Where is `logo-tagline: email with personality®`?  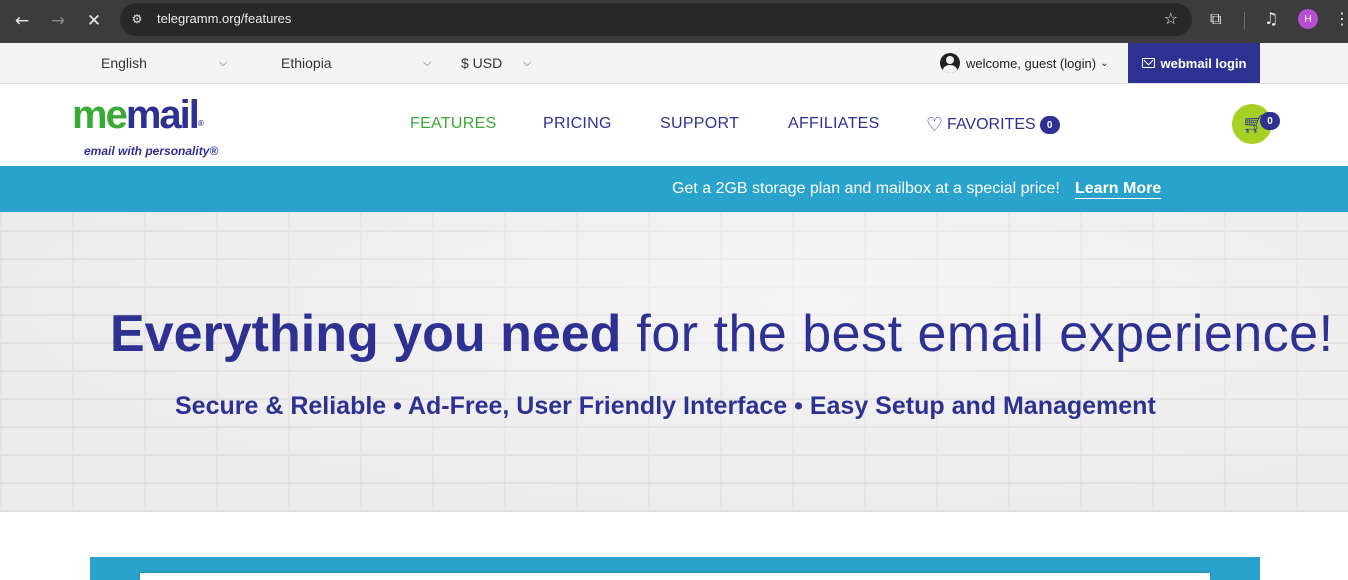 logo-tagline: email with personality® is located at coordinates (151, 151).